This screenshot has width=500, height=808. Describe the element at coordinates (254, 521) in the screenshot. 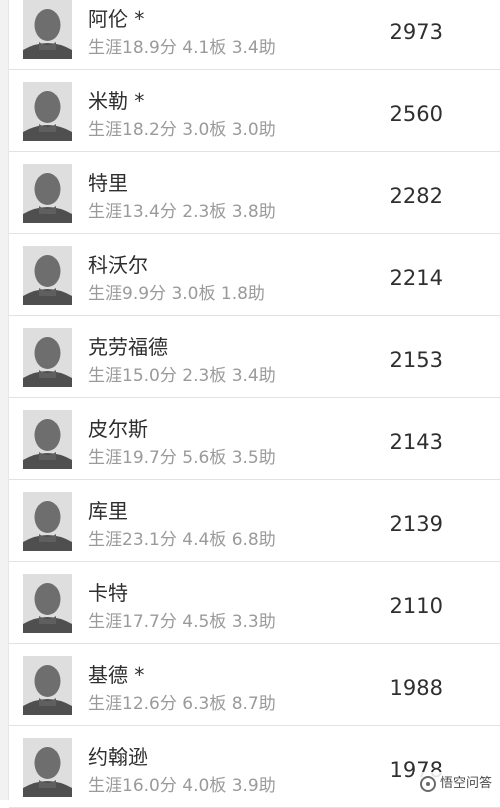

I see `player-row: 库里生涯23.1分 4.4板 6.8助 2139` at that location.